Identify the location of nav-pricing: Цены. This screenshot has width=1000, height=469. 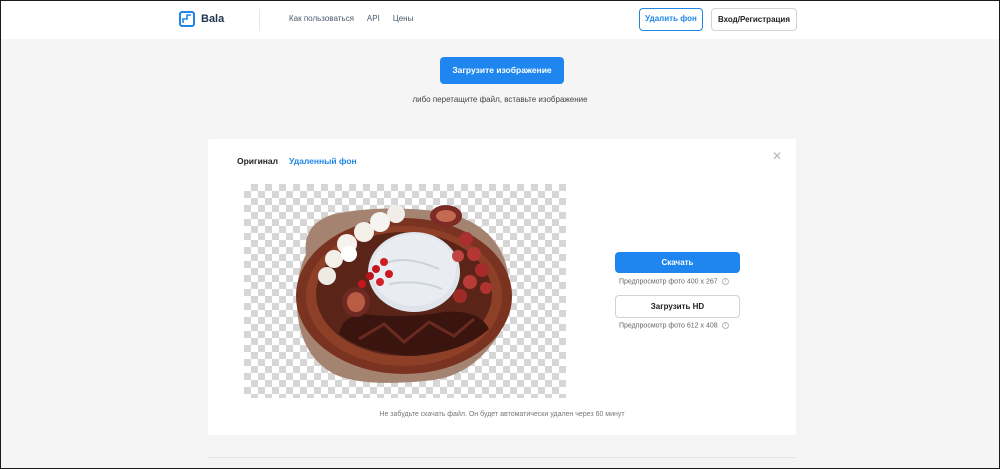
(403, 18).